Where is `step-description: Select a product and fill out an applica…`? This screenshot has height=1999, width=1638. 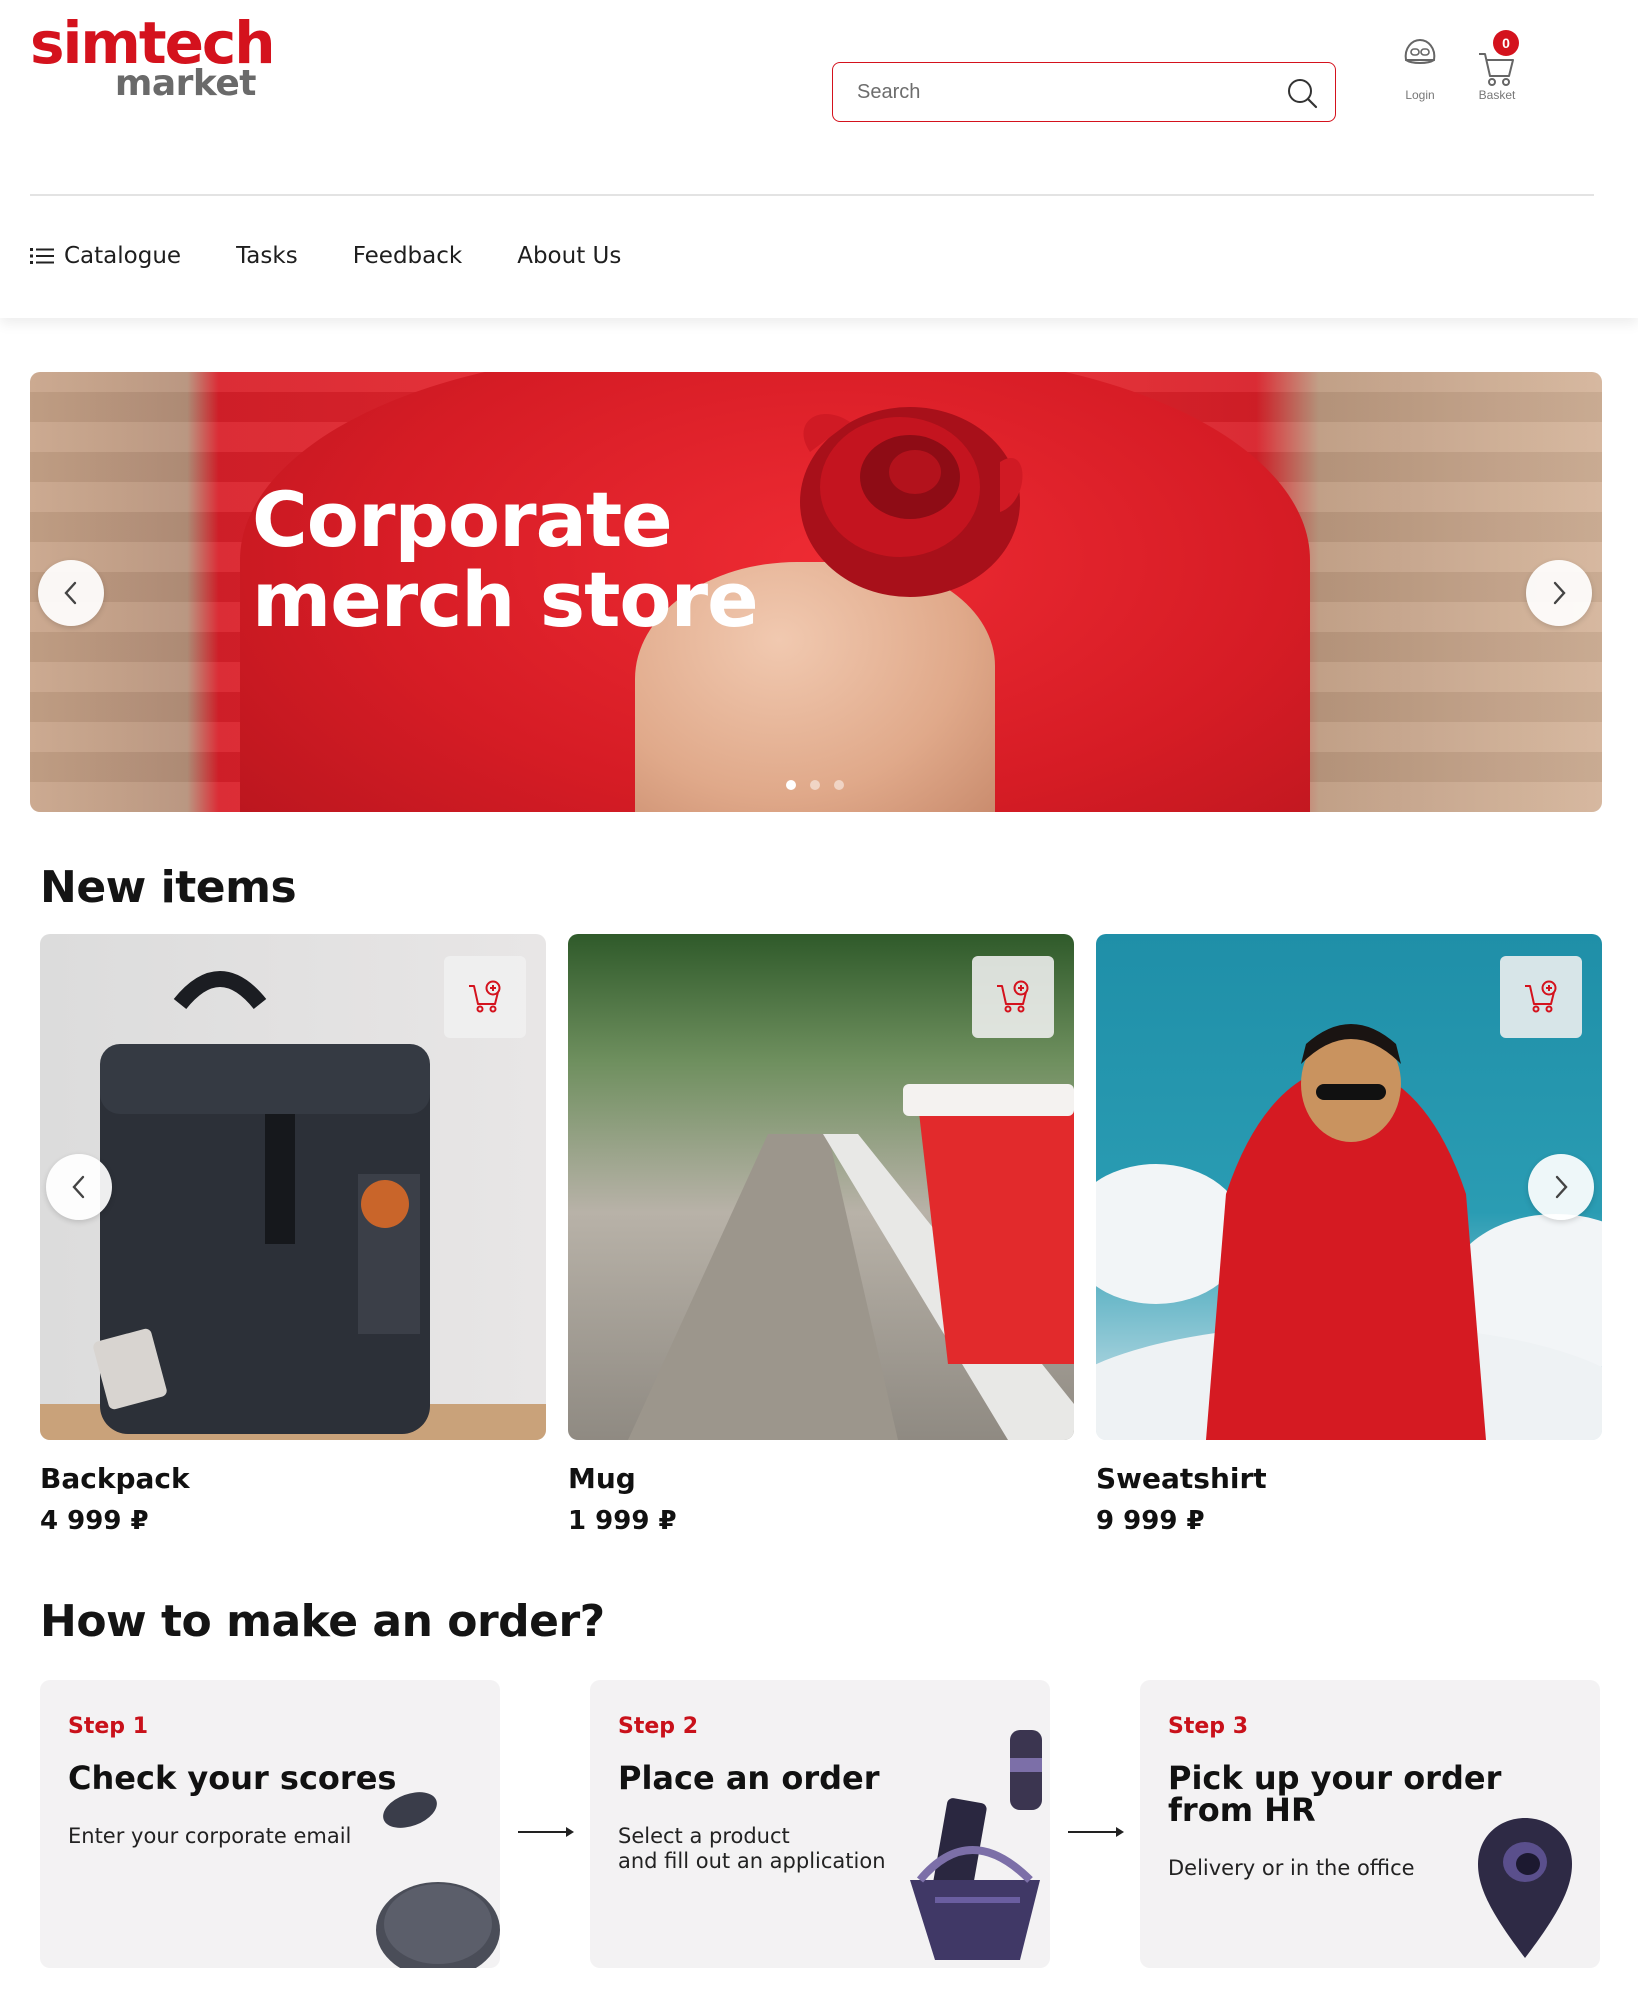
step-description: Select a product and fill out an applica… is located at coordinates (752, 1848).